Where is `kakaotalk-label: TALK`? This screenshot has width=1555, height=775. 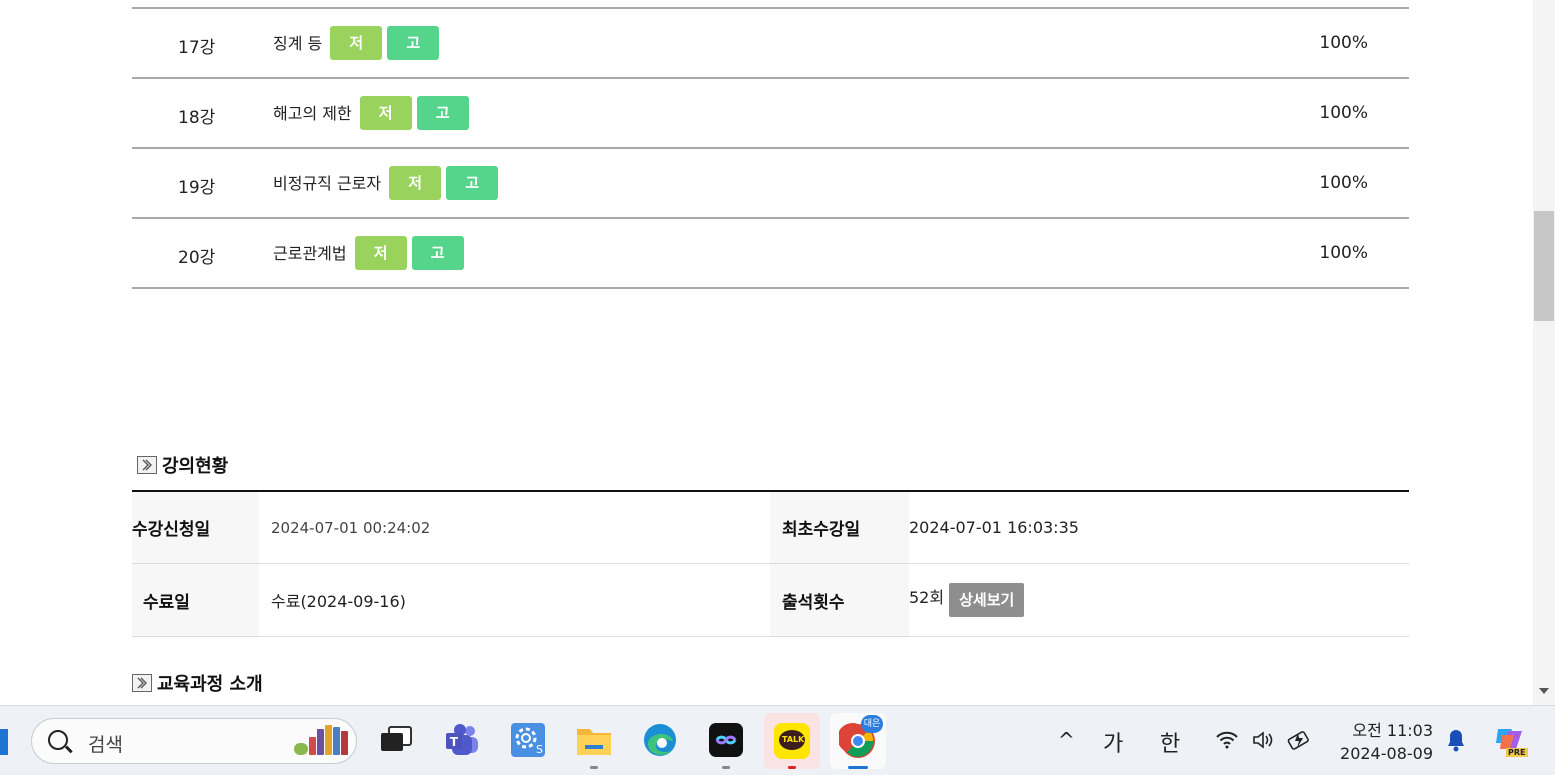 kakaotalk-label: TALK is located at coordinates (793, 739).